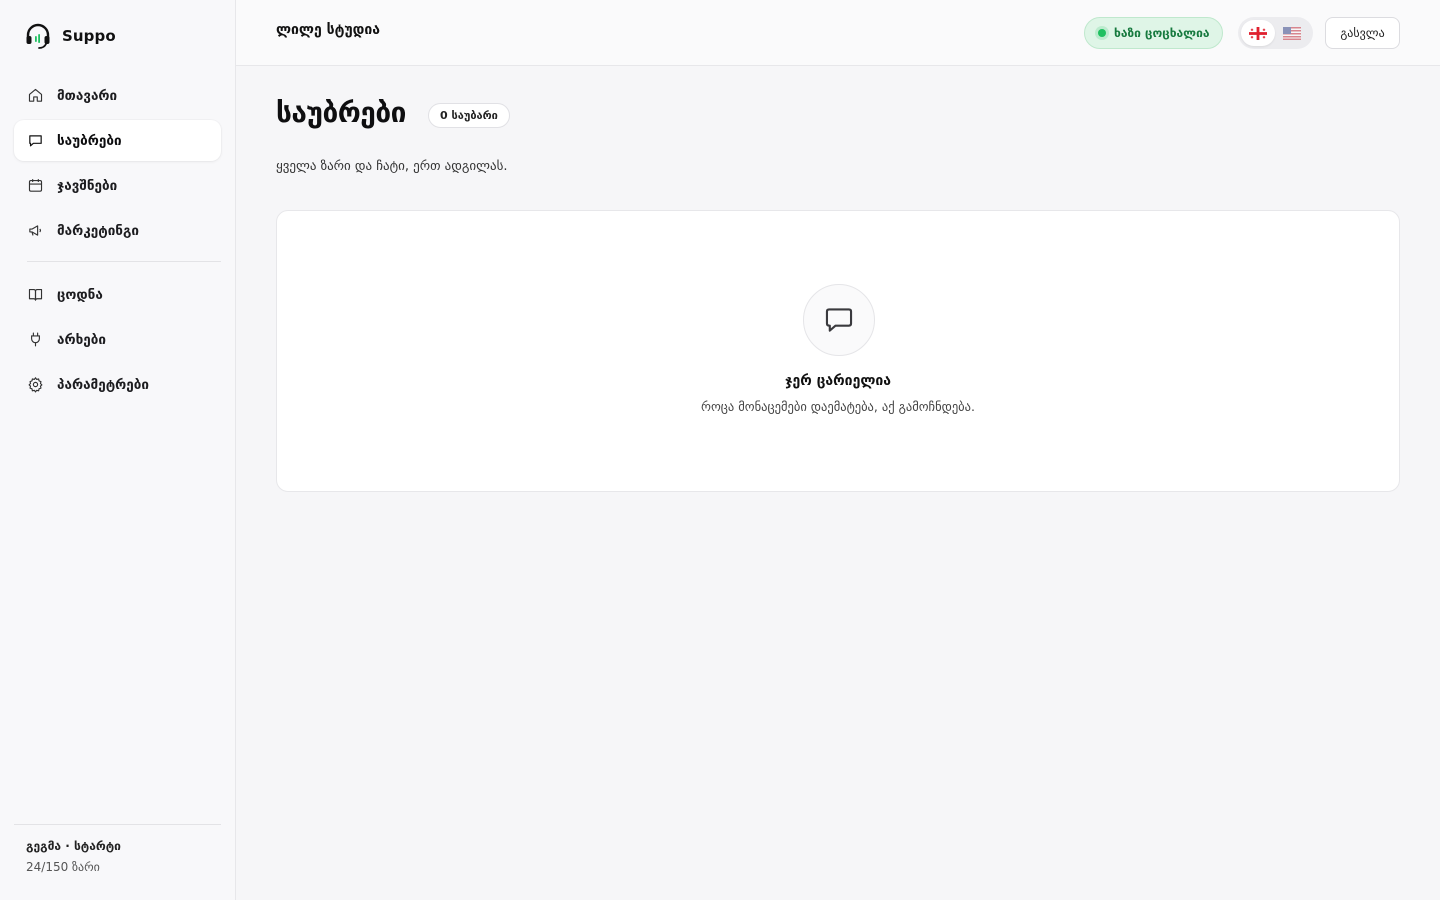  I want to click on status-label: ხაზი ცოცხალია, so click(1162, 33).